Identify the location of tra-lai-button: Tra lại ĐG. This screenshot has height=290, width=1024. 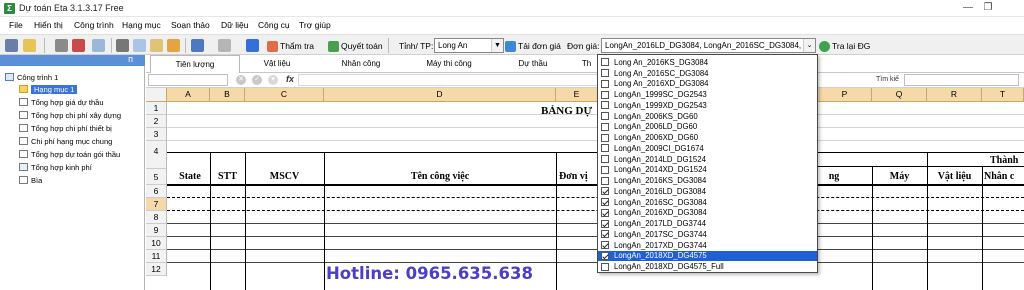
(844, 46).